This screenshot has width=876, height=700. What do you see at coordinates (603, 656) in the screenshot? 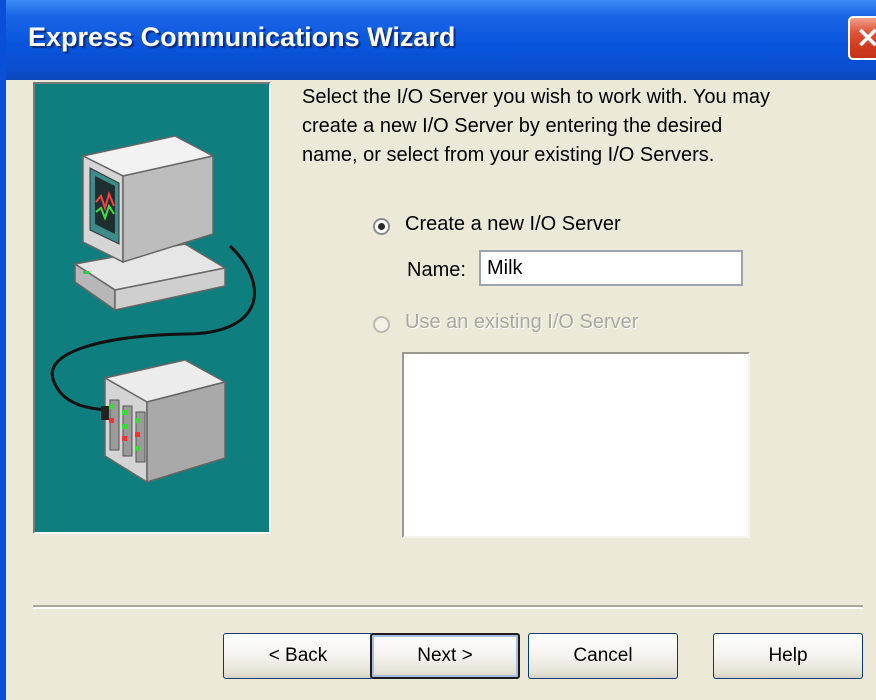
I see `cancel-button: Cancel` at bounding box center [603, 656].